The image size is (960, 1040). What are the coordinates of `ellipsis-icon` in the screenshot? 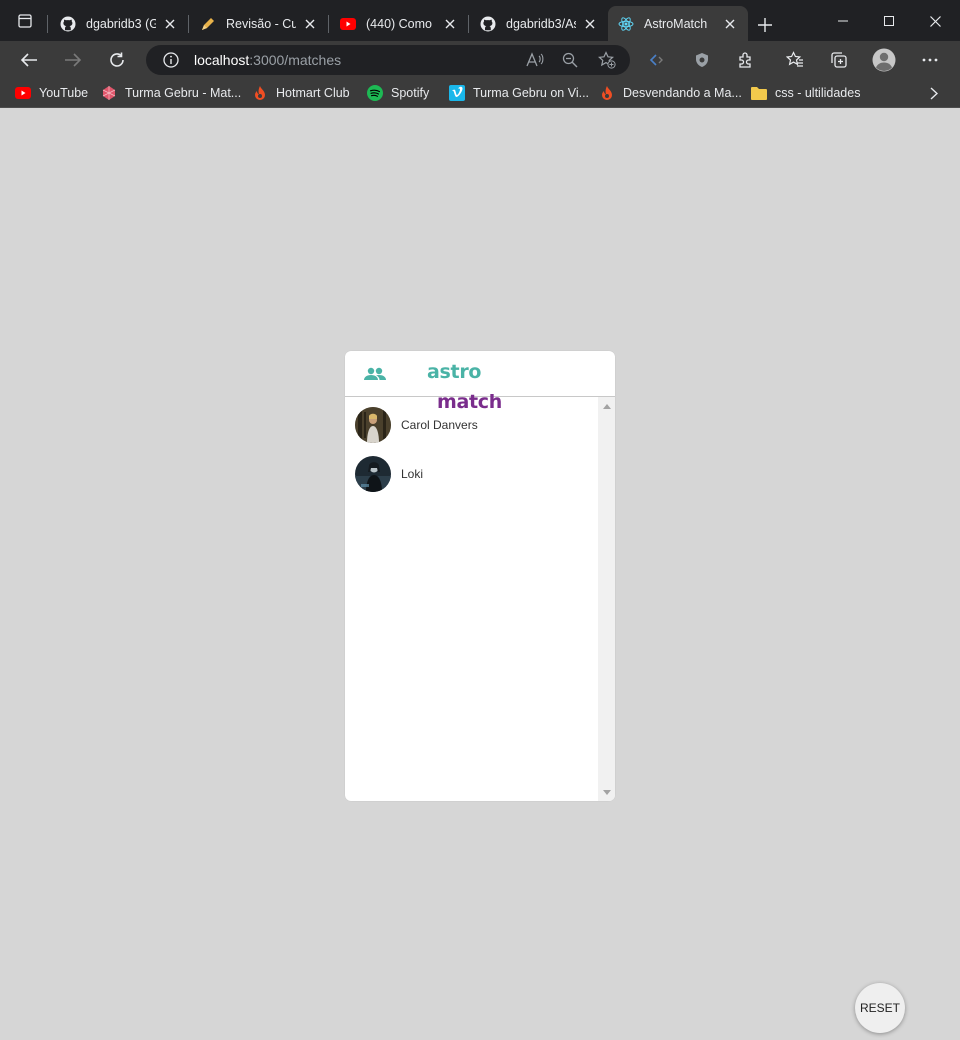 It's located at (930, 60).